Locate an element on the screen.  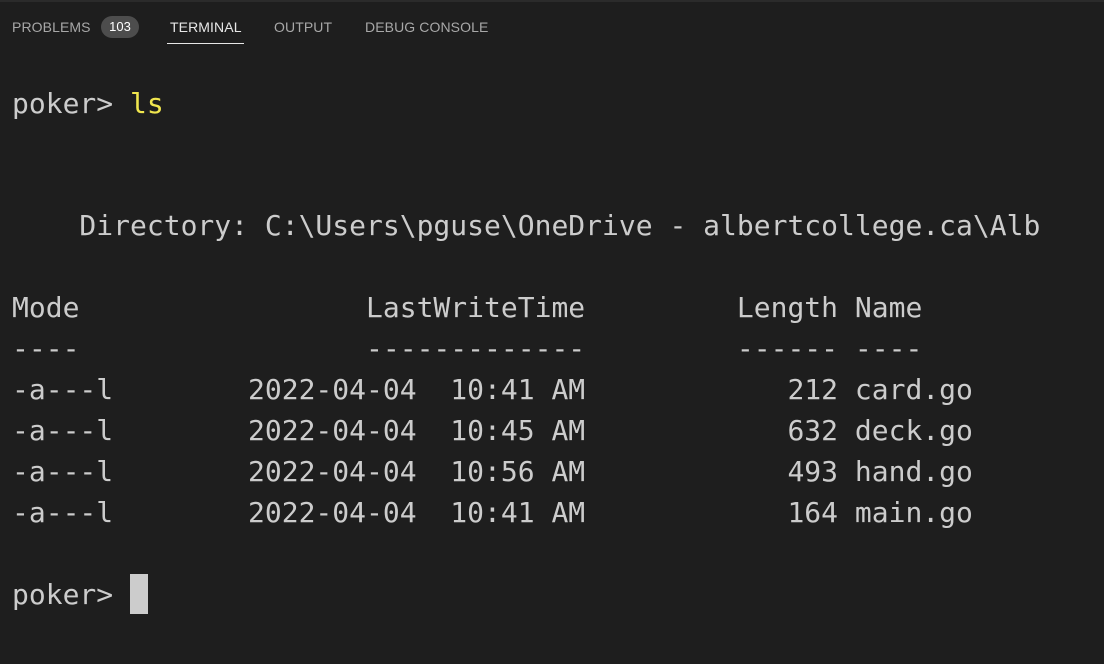
command-text: ls is located at coordinates (147, 103).